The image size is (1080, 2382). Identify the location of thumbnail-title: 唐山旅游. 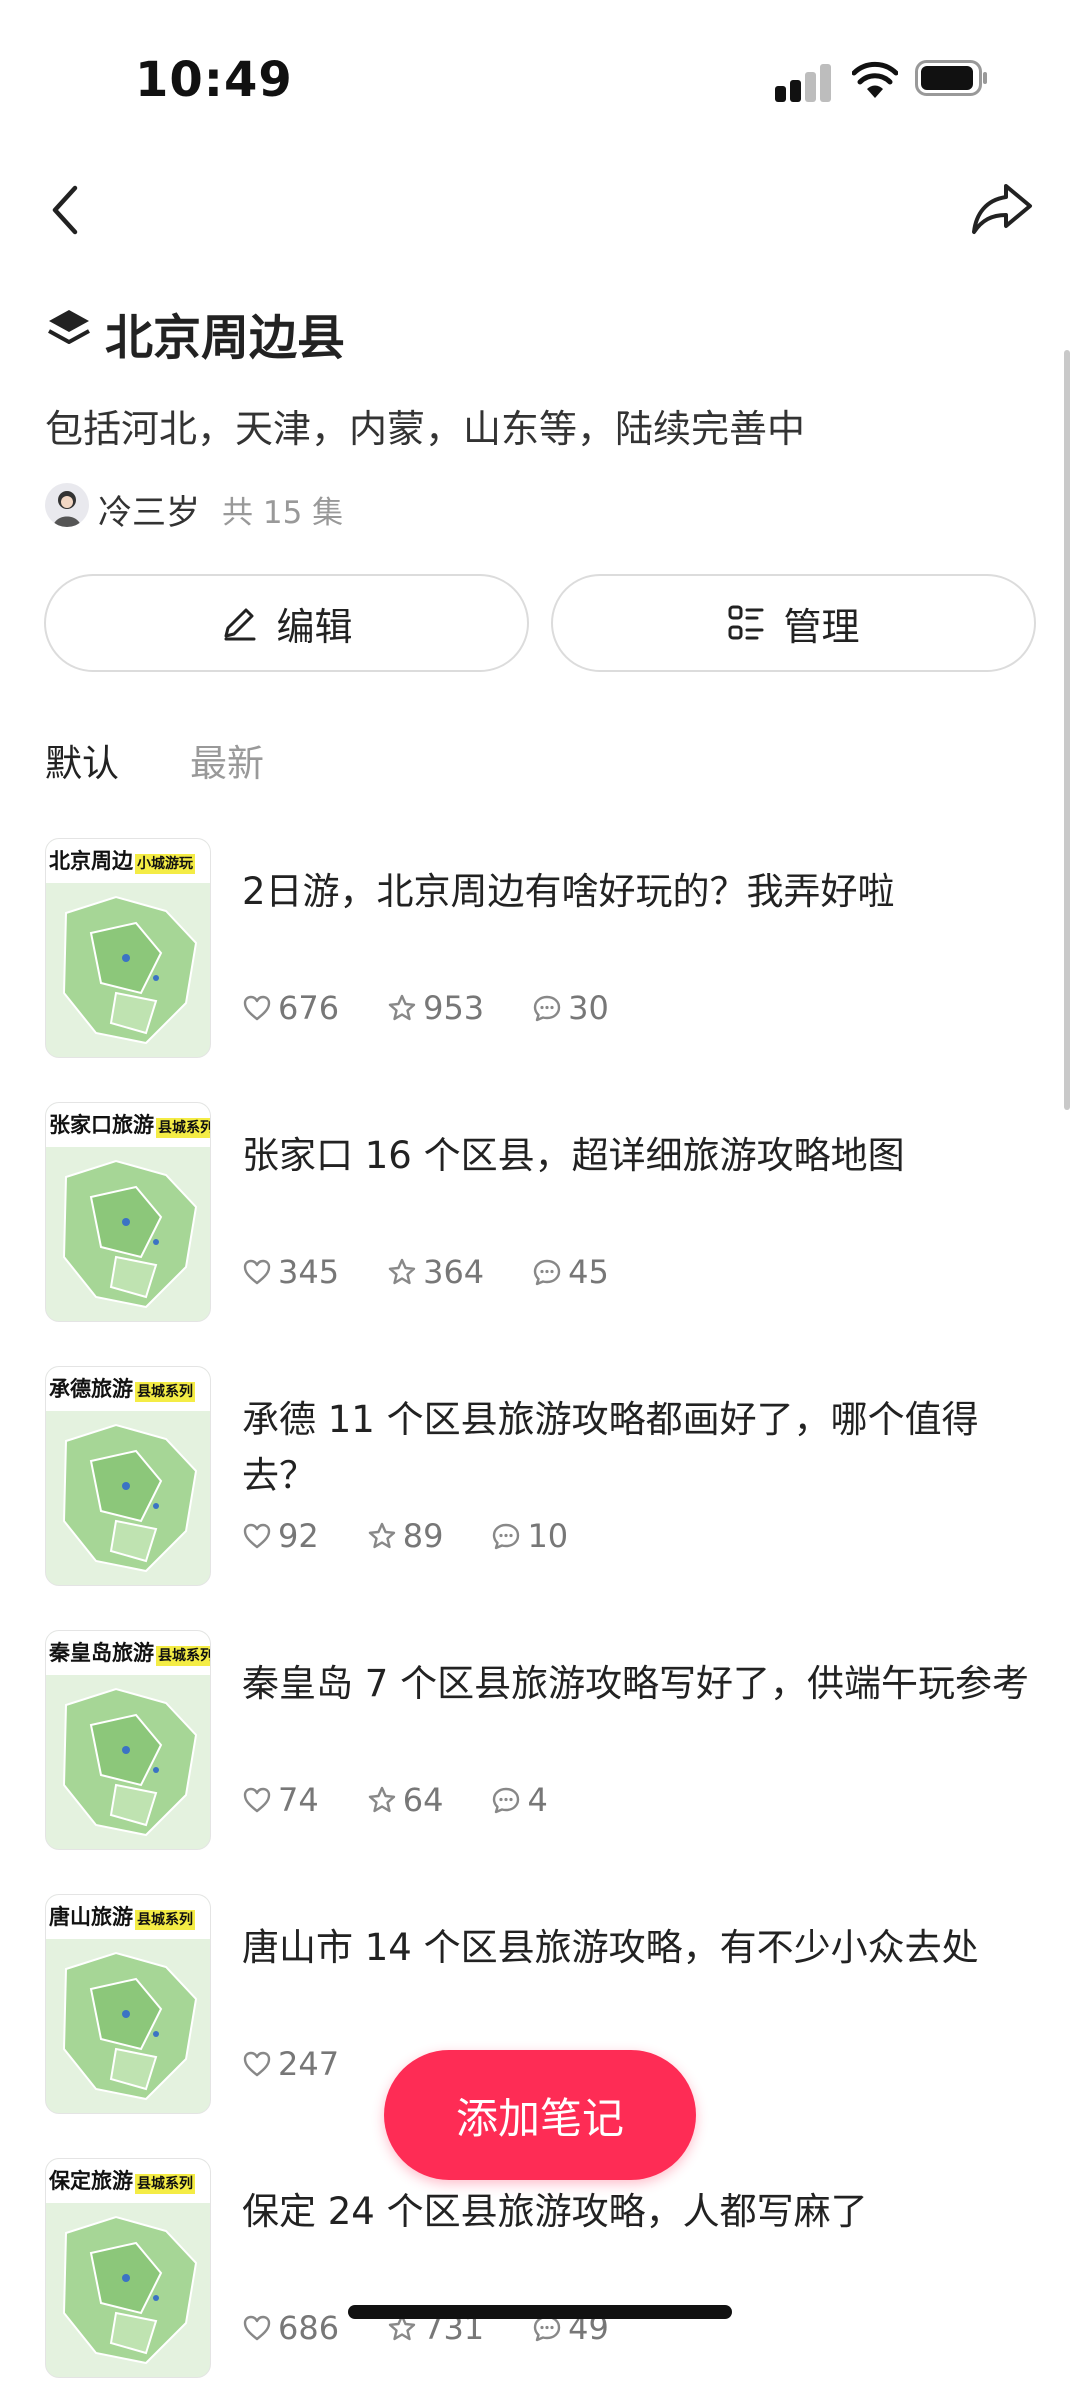
(91, 1917).